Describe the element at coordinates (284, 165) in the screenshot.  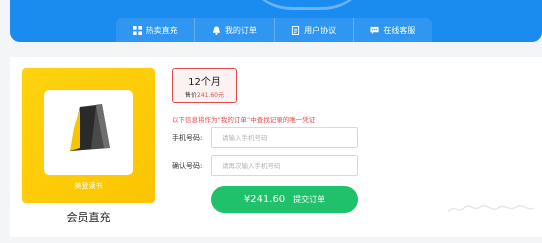
I see `confirm-phone-input` at that location.